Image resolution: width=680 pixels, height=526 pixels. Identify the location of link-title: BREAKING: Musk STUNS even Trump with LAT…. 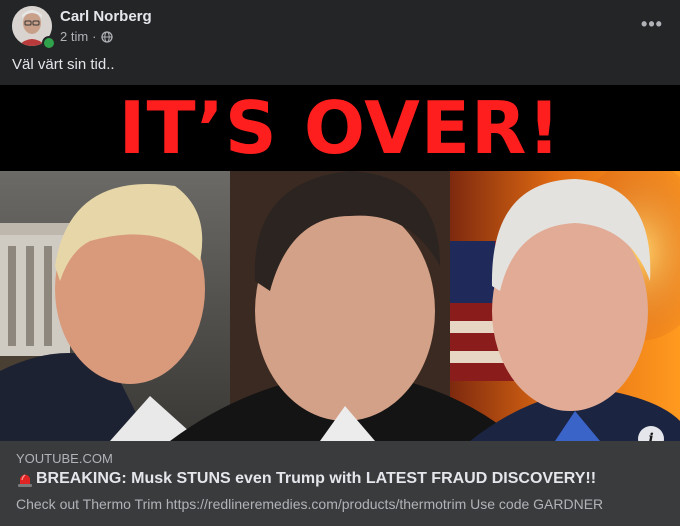
(306, 479).